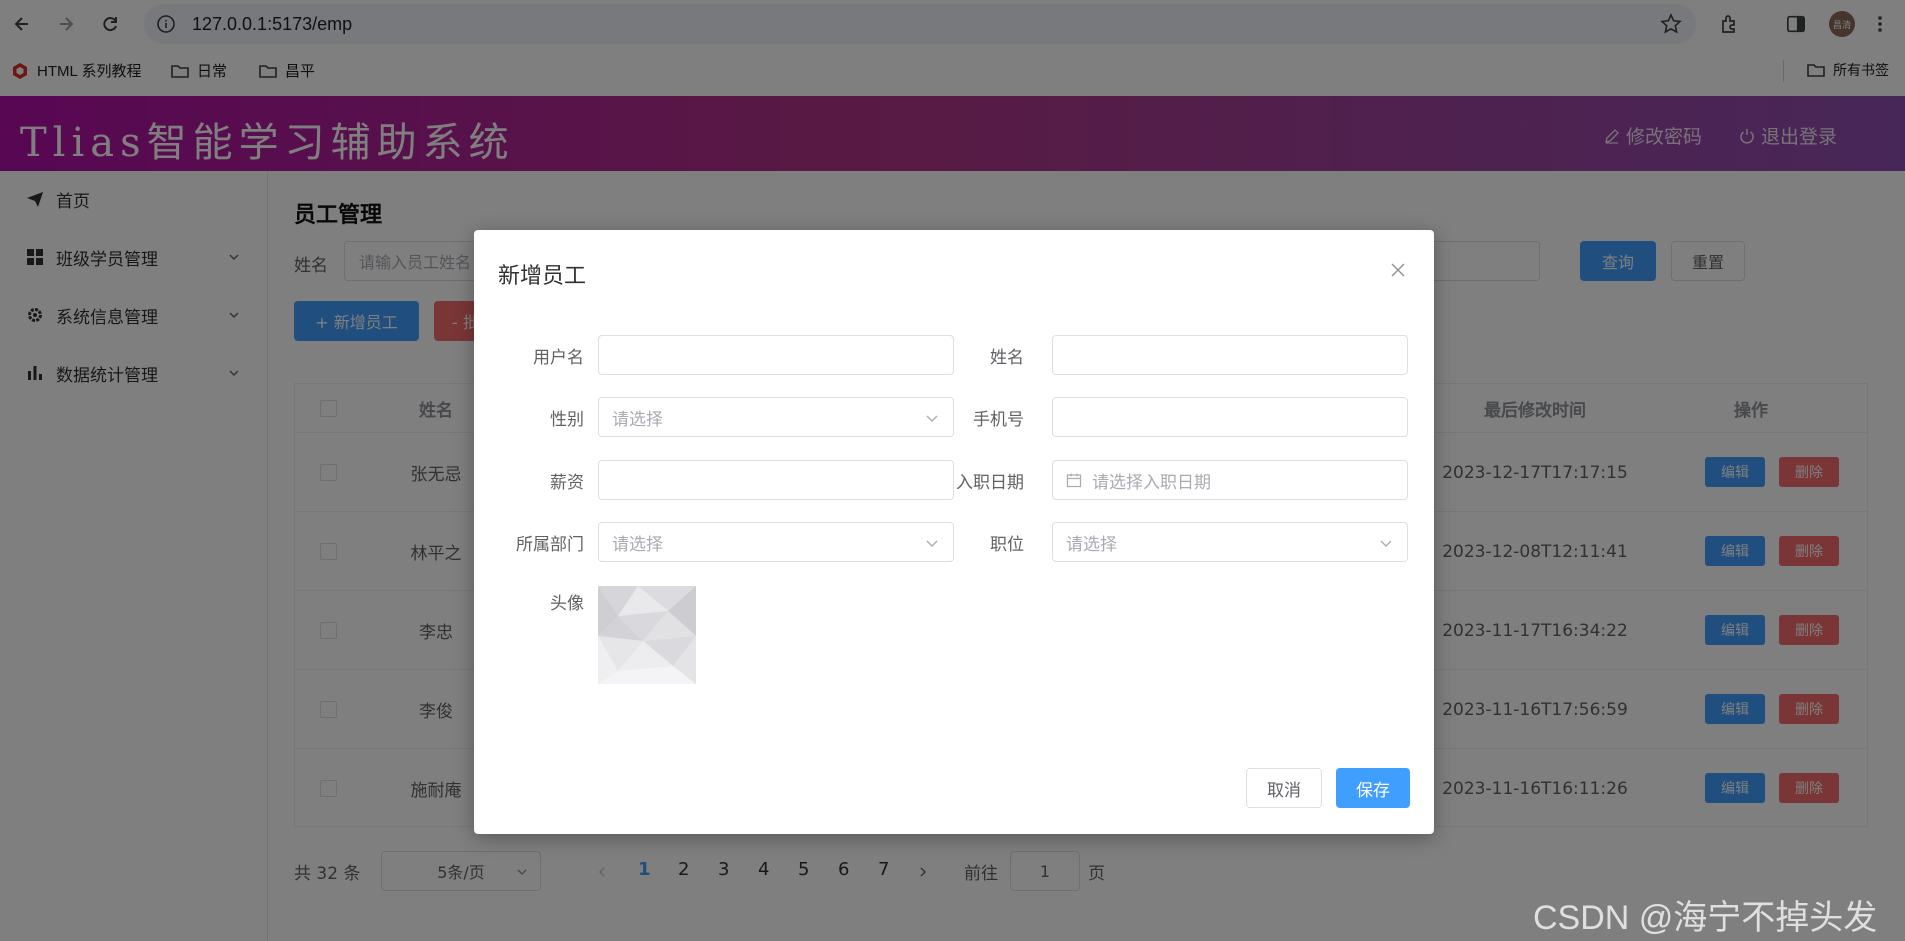 This screenshot has height=941, width=1905. What do you see at coordinates (542, 276) in the screenshot?
I see `dialog-title: 新增员工` at bounding box center [542, 276].